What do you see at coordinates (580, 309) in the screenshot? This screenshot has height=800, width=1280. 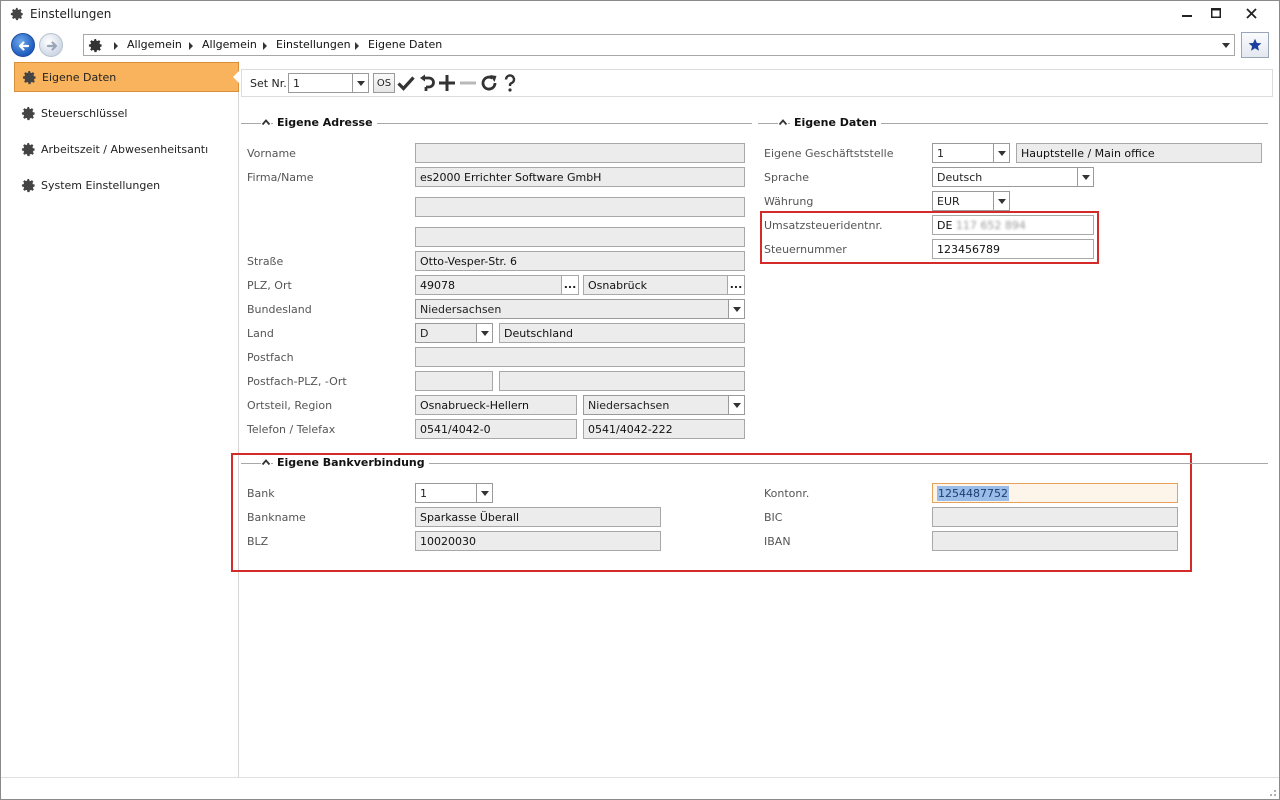 I see `bundesland-select: Niedersachsen` at bounding box center [580, 309].